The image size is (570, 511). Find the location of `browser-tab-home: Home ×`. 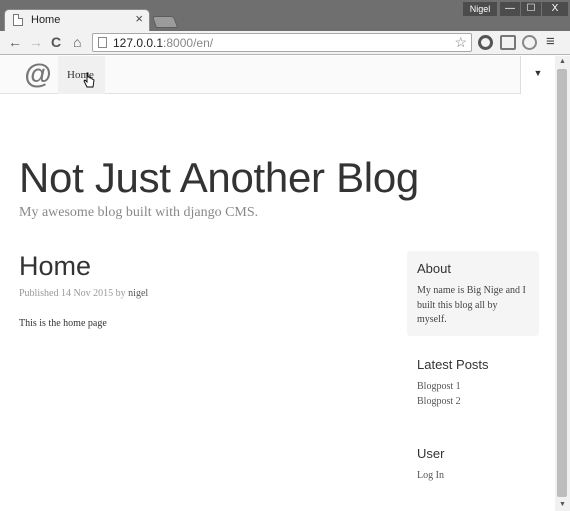

browser-tab-home: Home × is located at coordinates (77, 20).